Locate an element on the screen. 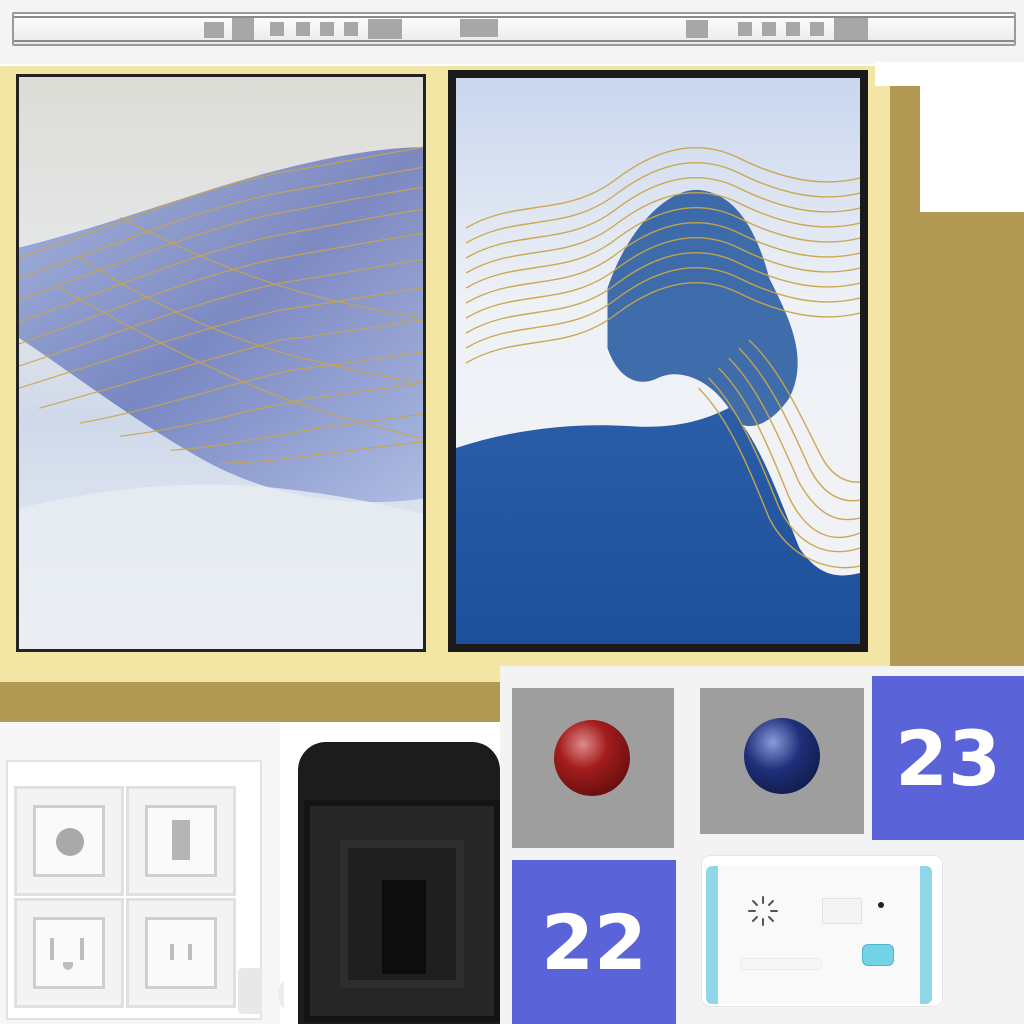 This screenshot has height=1024, width=1024. socket-round is located at coordinates (69, 841).